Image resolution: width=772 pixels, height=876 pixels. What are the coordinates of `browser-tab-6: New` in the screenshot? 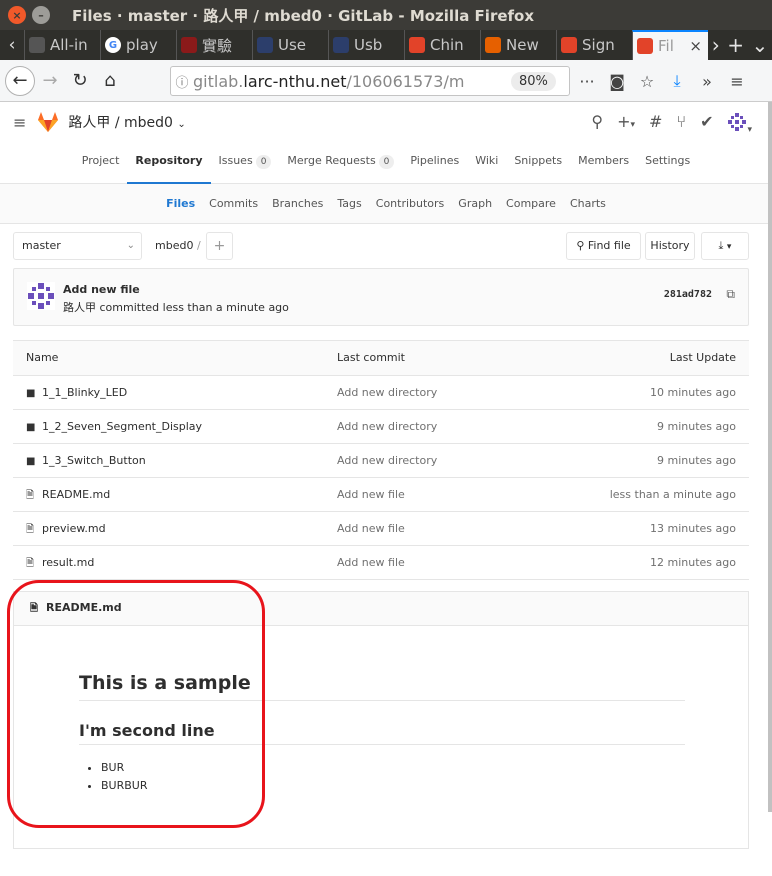 It's located at (518, 45).